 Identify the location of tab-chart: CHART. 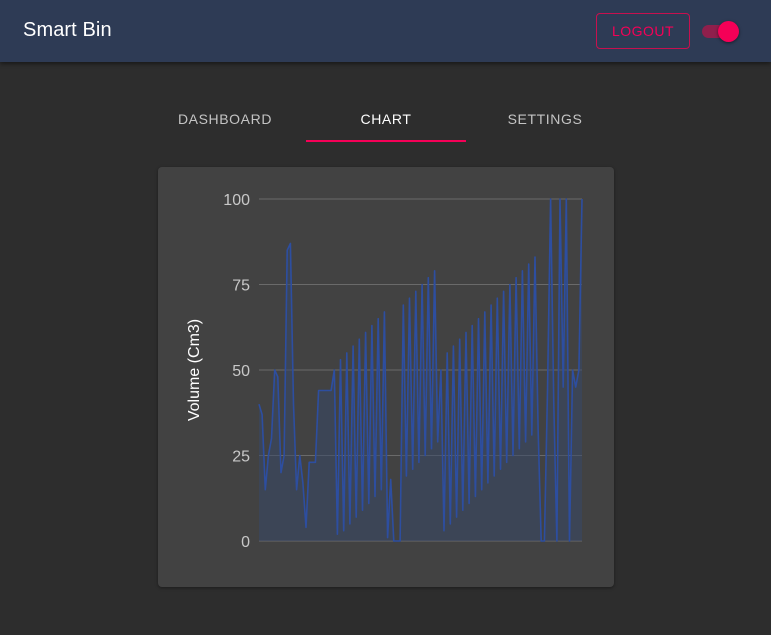
(386, 119).